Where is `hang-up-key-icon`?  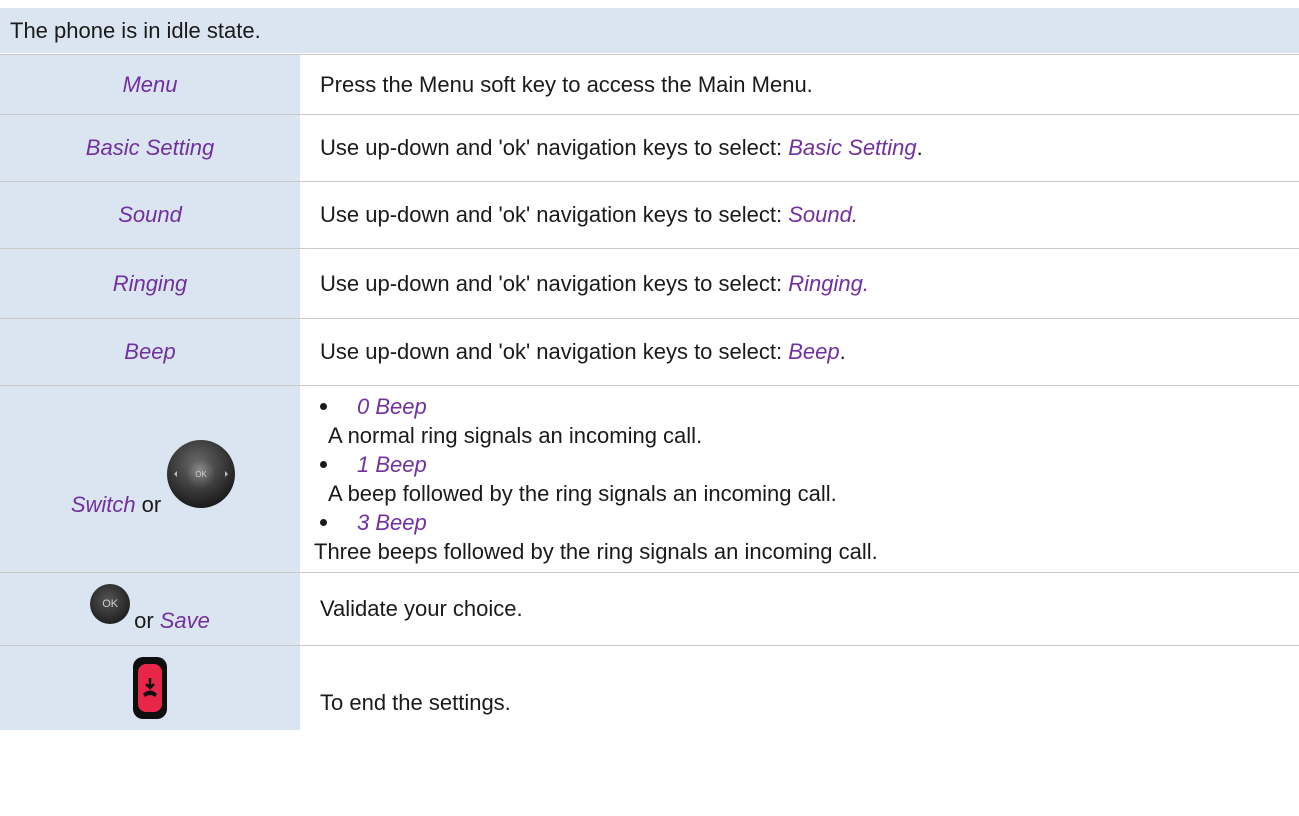
hang-up-key-icon is located at coordinates (150, 688).